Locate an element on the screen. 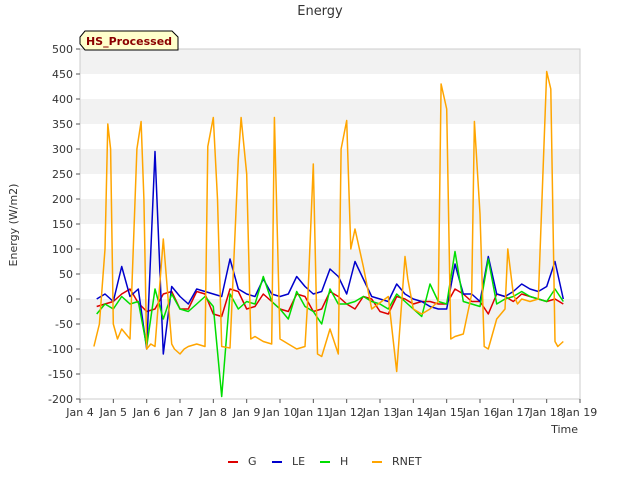  x-tick-label: Jan 7 is located at coordinates (179, 412).